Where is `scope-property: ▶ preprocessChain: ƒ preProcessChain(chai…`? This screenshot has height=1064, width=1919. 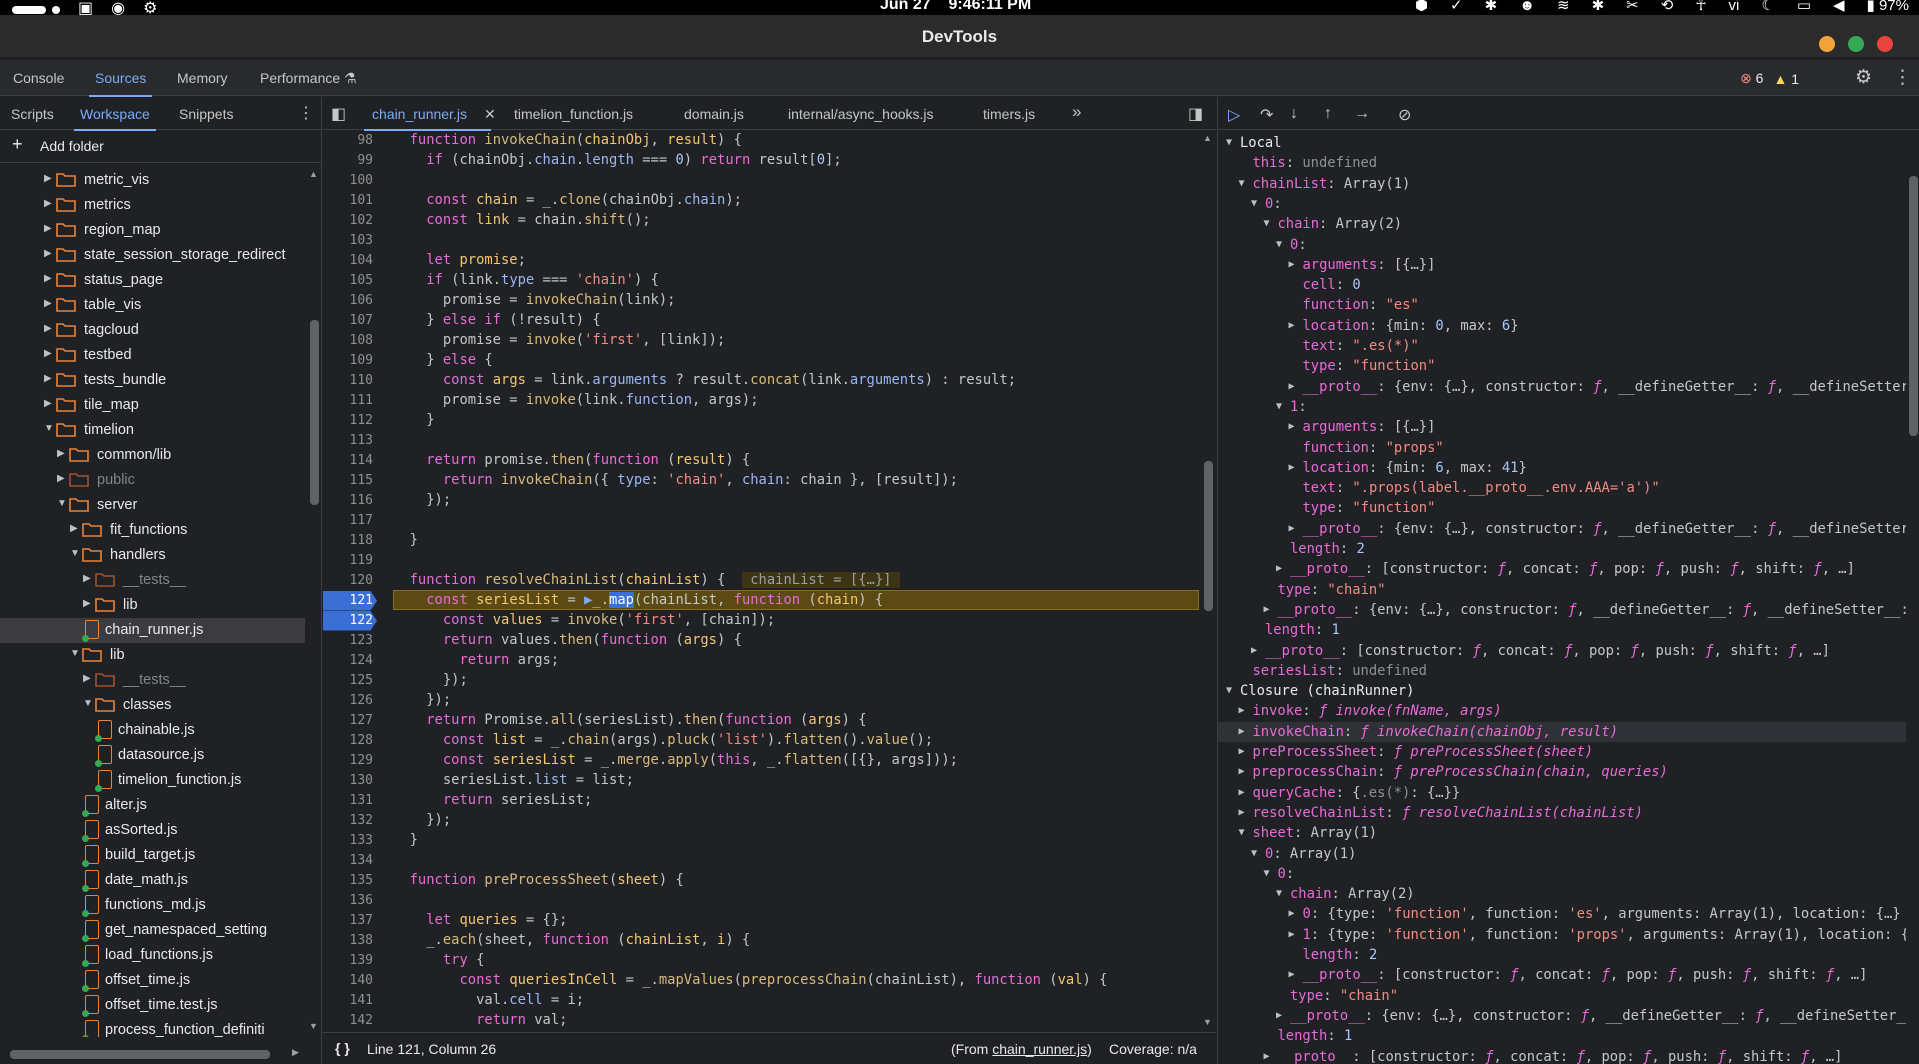
scope-property: ▶ preprocessChain: ƒ preProcessChain(chai… is located at coordinates (1562, 772).